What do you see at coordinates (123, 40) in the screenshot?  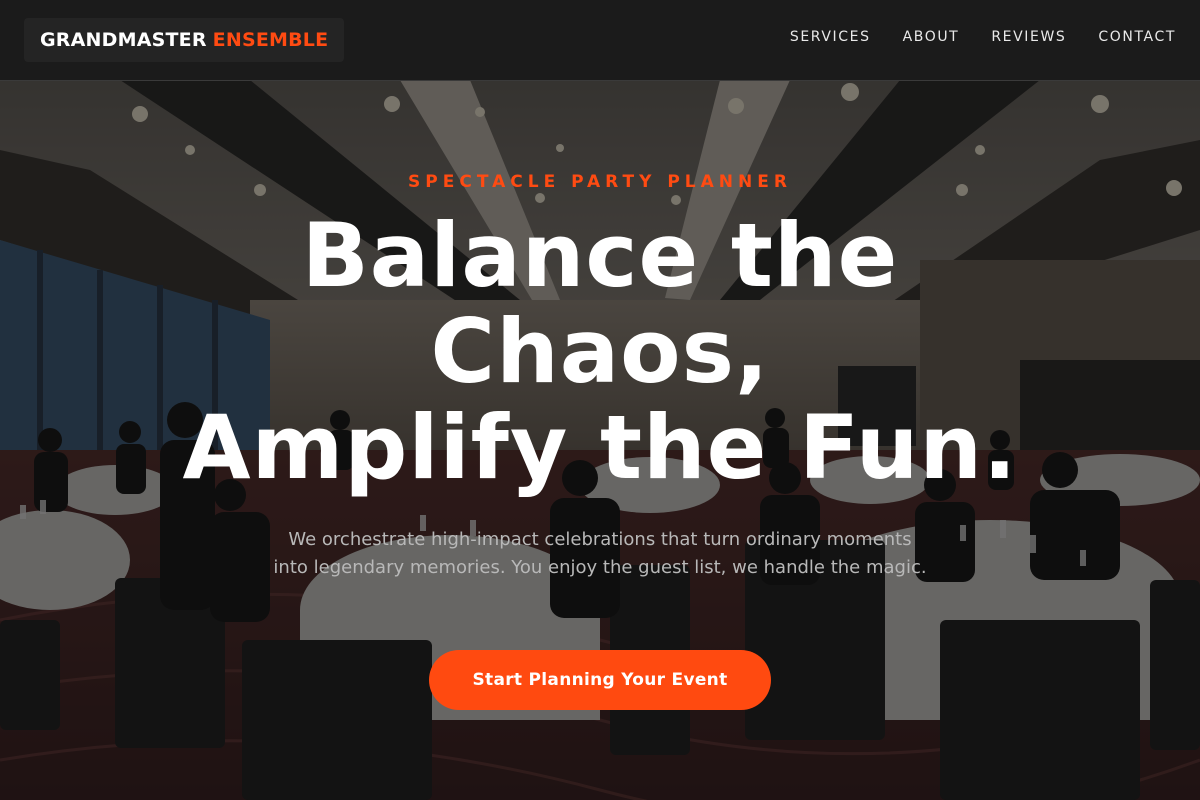 I see `logo-text-main: GRANDMASTER` at bounding box center [123, 40].